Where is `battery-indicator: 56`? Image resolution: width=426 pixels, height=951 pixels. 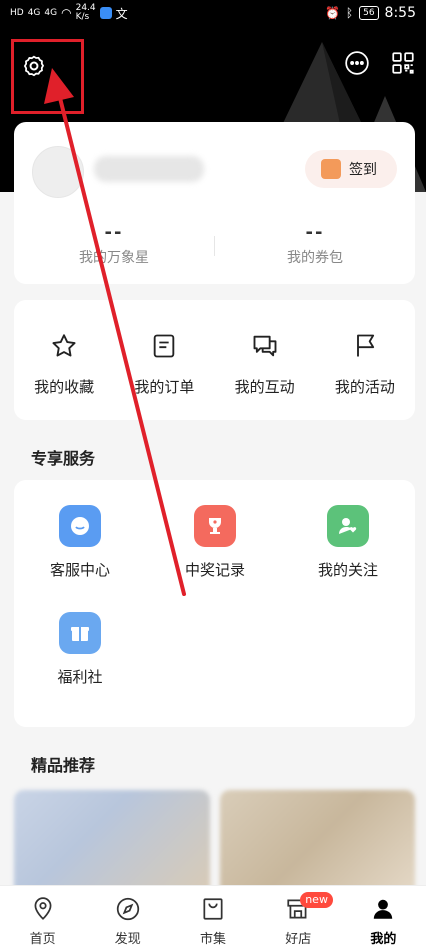 battery-indicator: 56 is located at coordinates (369, 13).